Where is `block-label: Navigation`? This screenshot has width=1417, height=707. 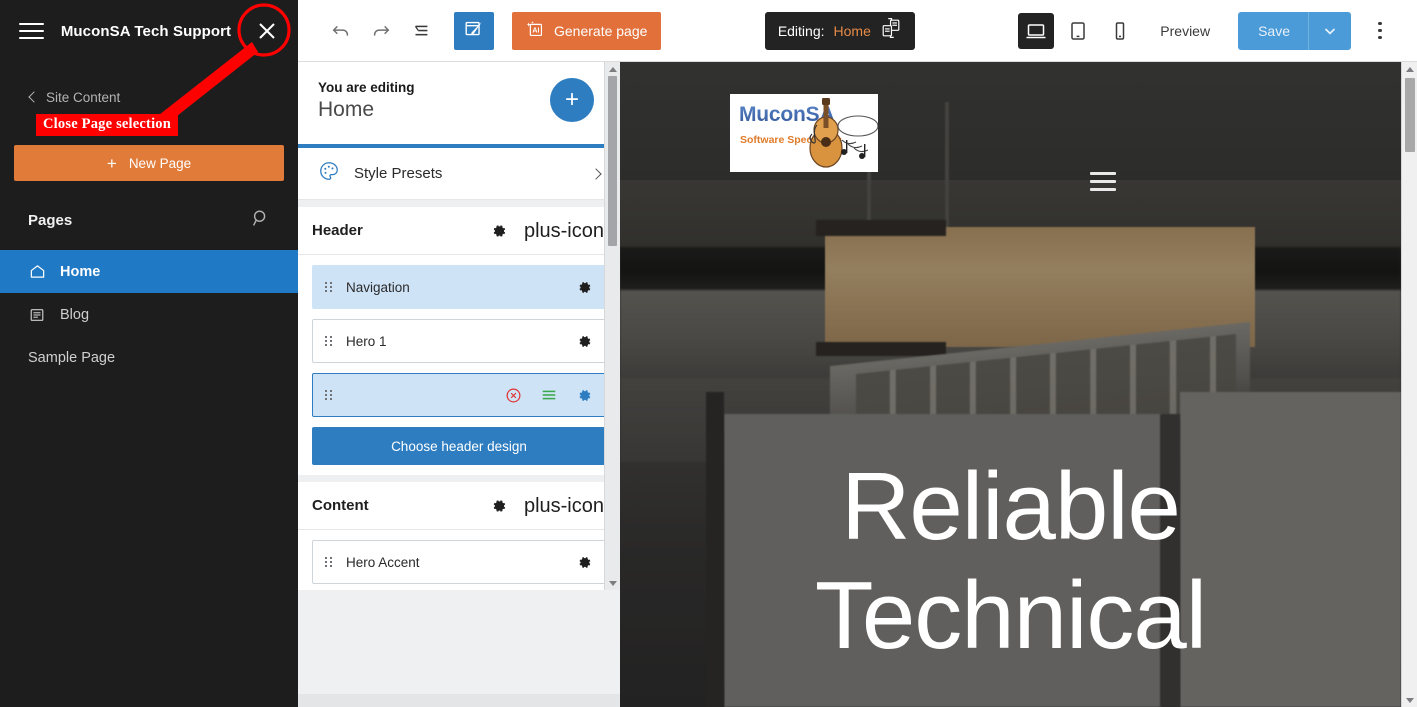
block-label: Navigation is located at coordinates (378, 287).